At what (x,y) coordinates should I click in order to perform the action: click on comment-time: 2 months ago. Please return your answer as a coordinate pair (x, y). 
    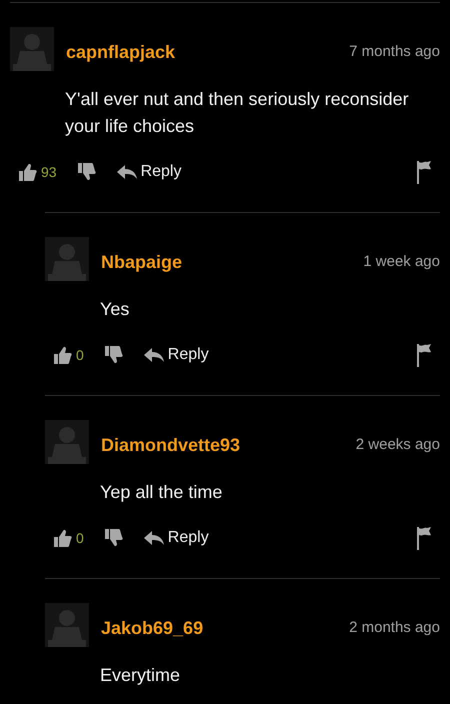
    Looking at the image, I should click on (394, 627).